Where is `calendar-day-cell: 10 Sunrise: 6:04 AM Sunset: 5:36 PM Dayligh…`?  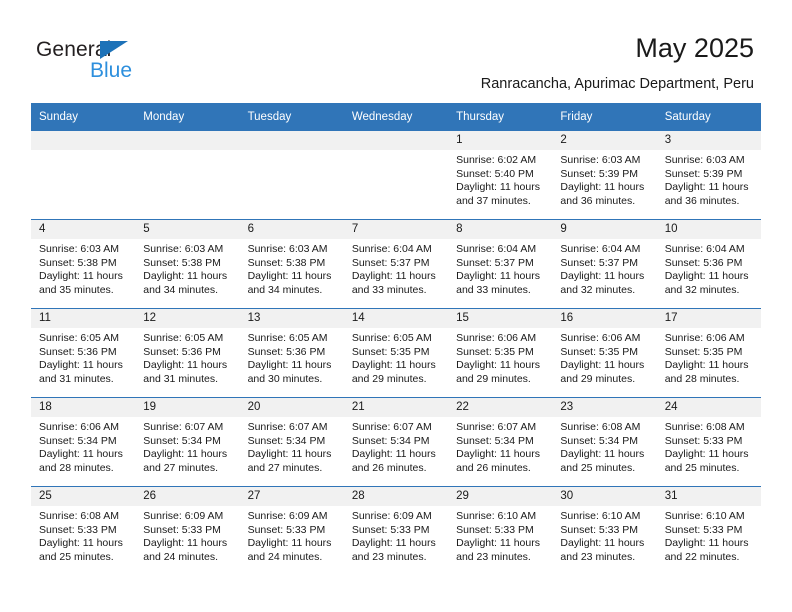
calendar-day-cell: 10 Sunrise: 6:04 AM Sunset: 5:36 PM Dayligh… is located at coordinates (708, 264).